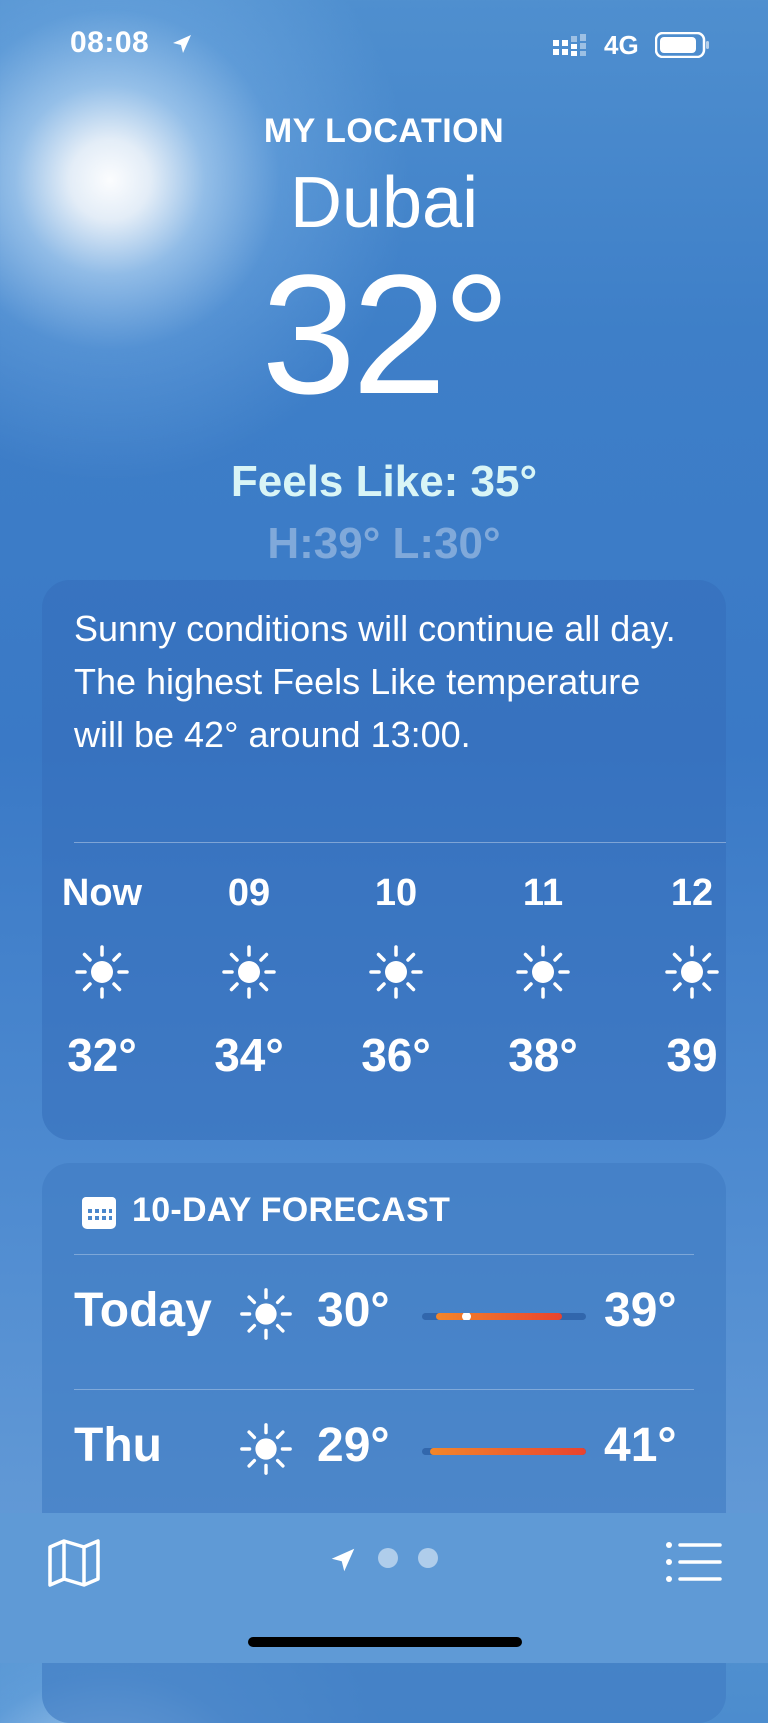 Image resolution: width=768 pixels, height=1723 pixels. What do you see at coordinates (102, 1055) in the screenshot?
I see `hour-temp: 32°` at bounding box center [102, 1055].